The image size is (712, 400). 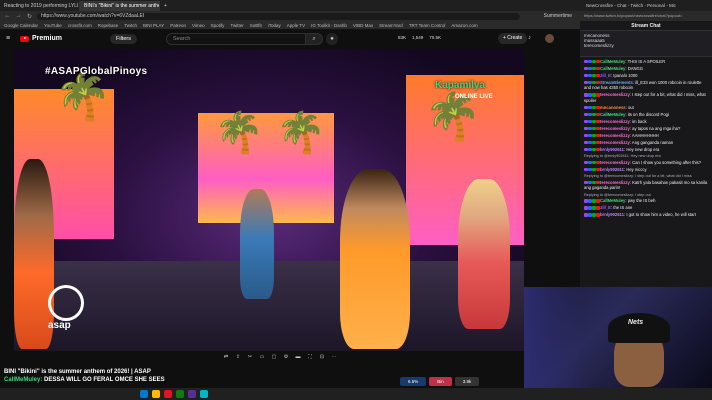 I want to click on menu-icon: ≡, so click(x=8, y=38).